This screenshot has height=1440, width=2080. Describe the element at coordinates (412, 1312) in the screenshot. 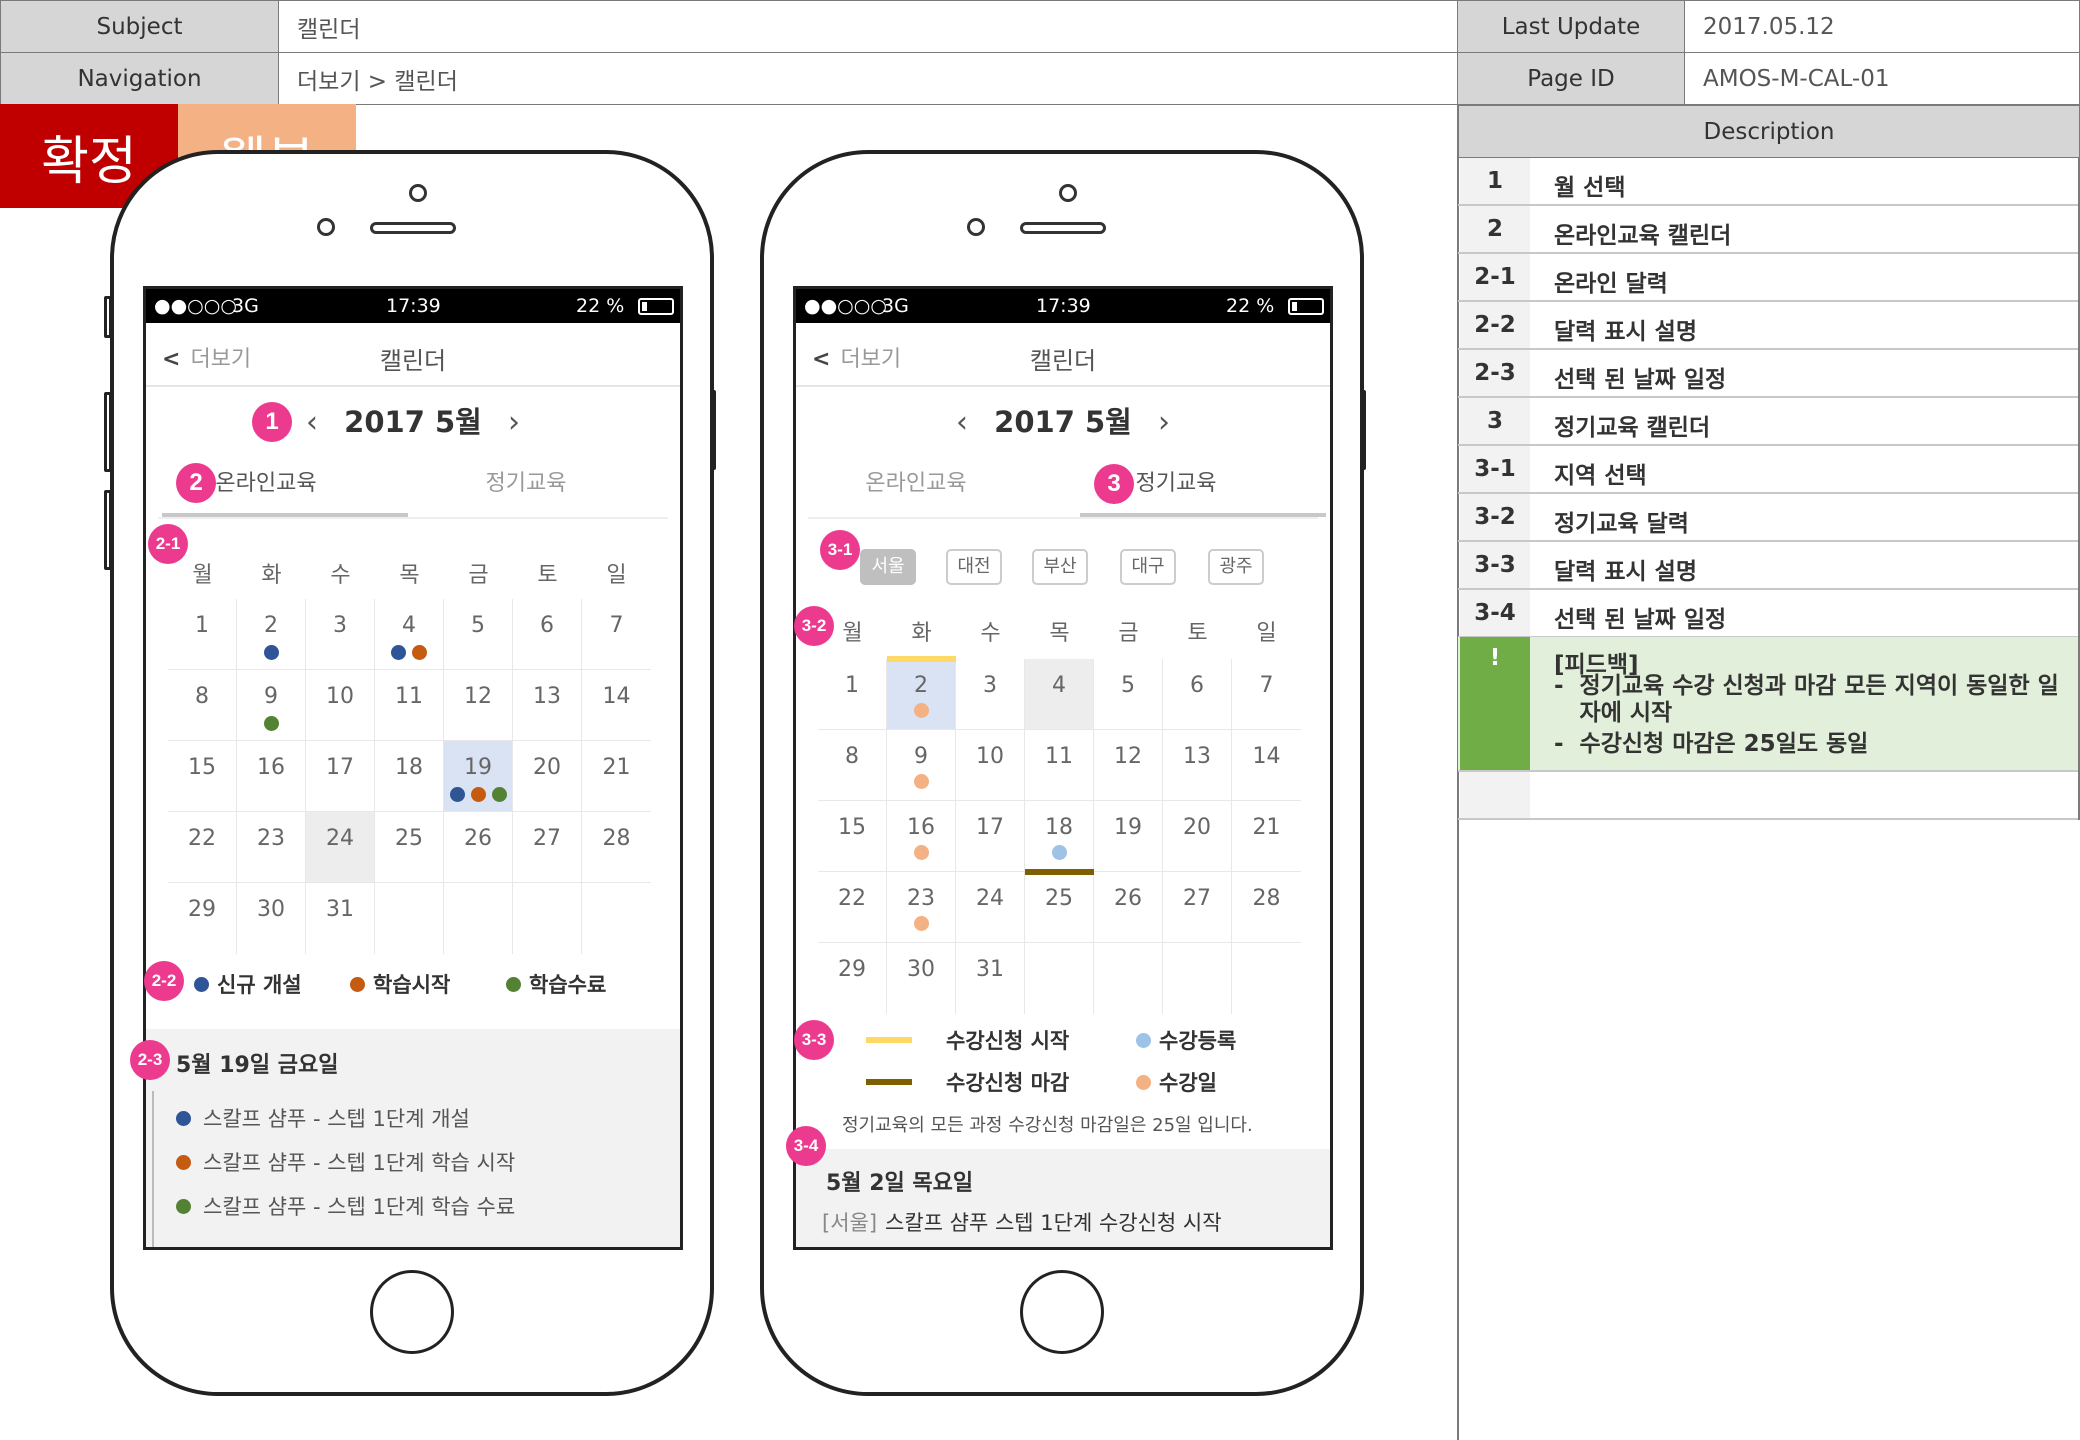

I see `phone1-home-button` at that location.